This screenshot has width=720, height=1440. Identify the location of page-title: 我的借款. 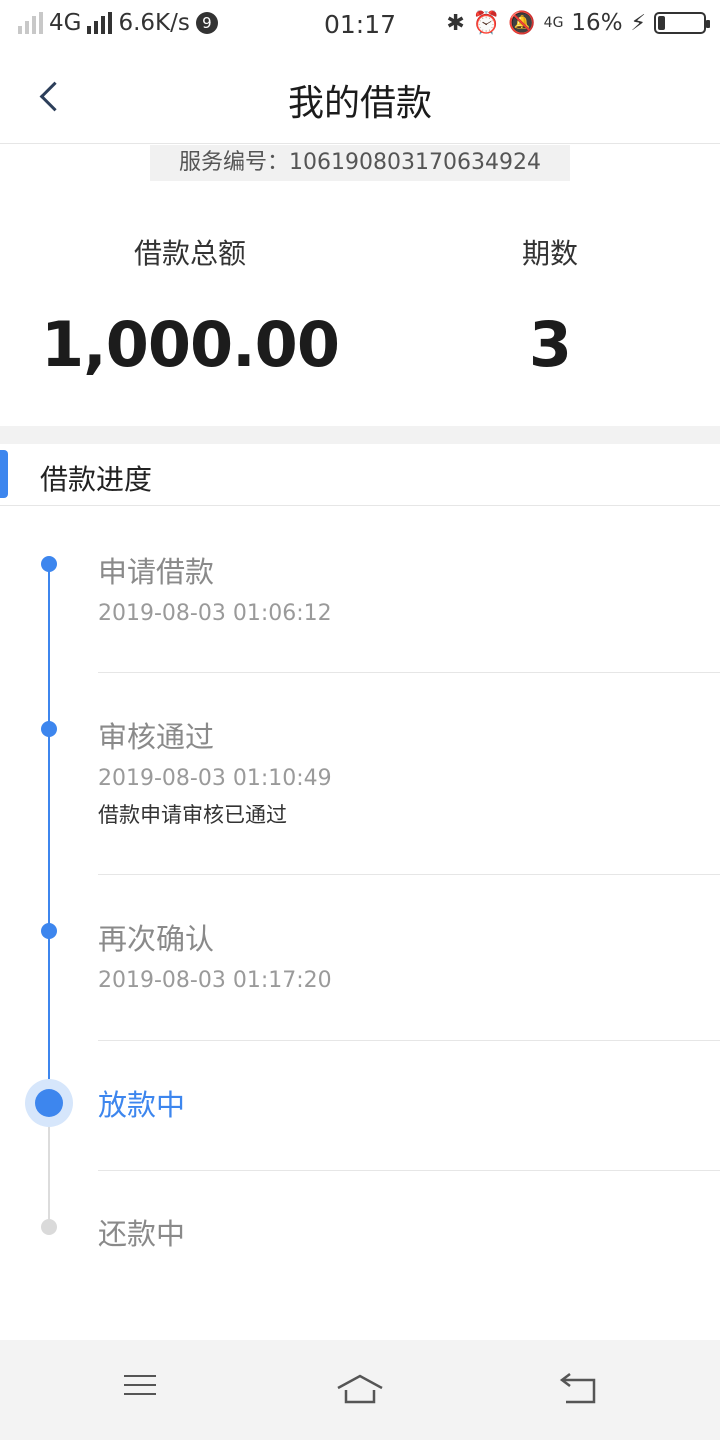
(359, 103).